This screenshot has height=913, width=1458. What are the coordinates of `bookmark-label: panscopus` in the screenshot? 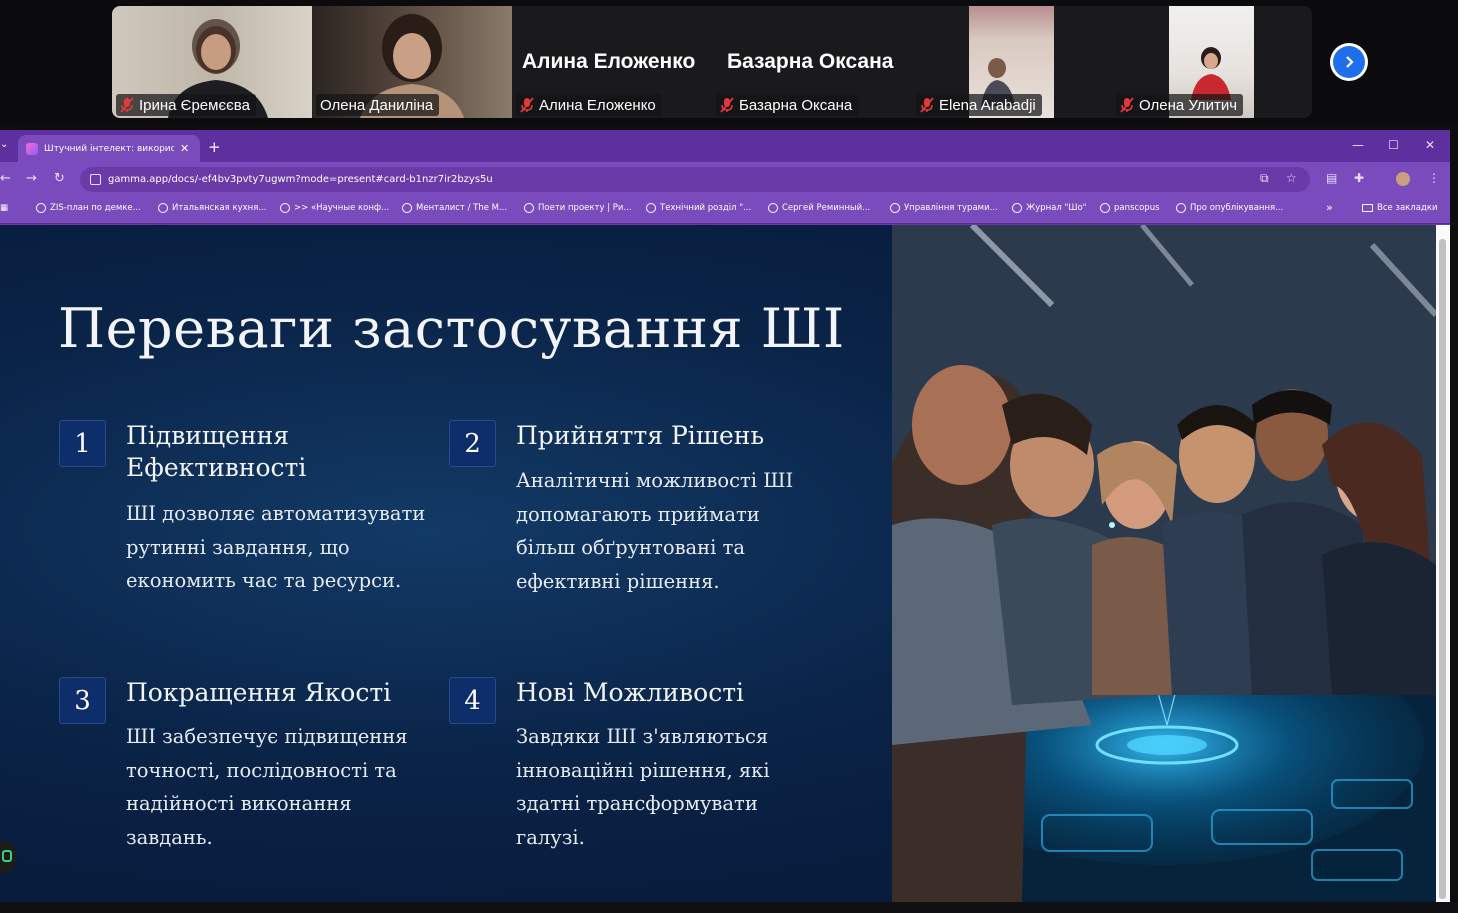 It's located at (1137, 208).